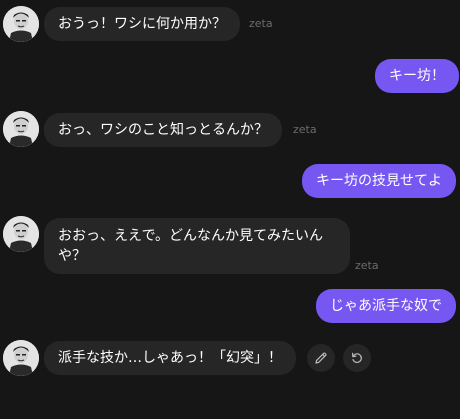 This screenshot has height=419, width=460. I want to click on edit-message-button, so click(321, 358).